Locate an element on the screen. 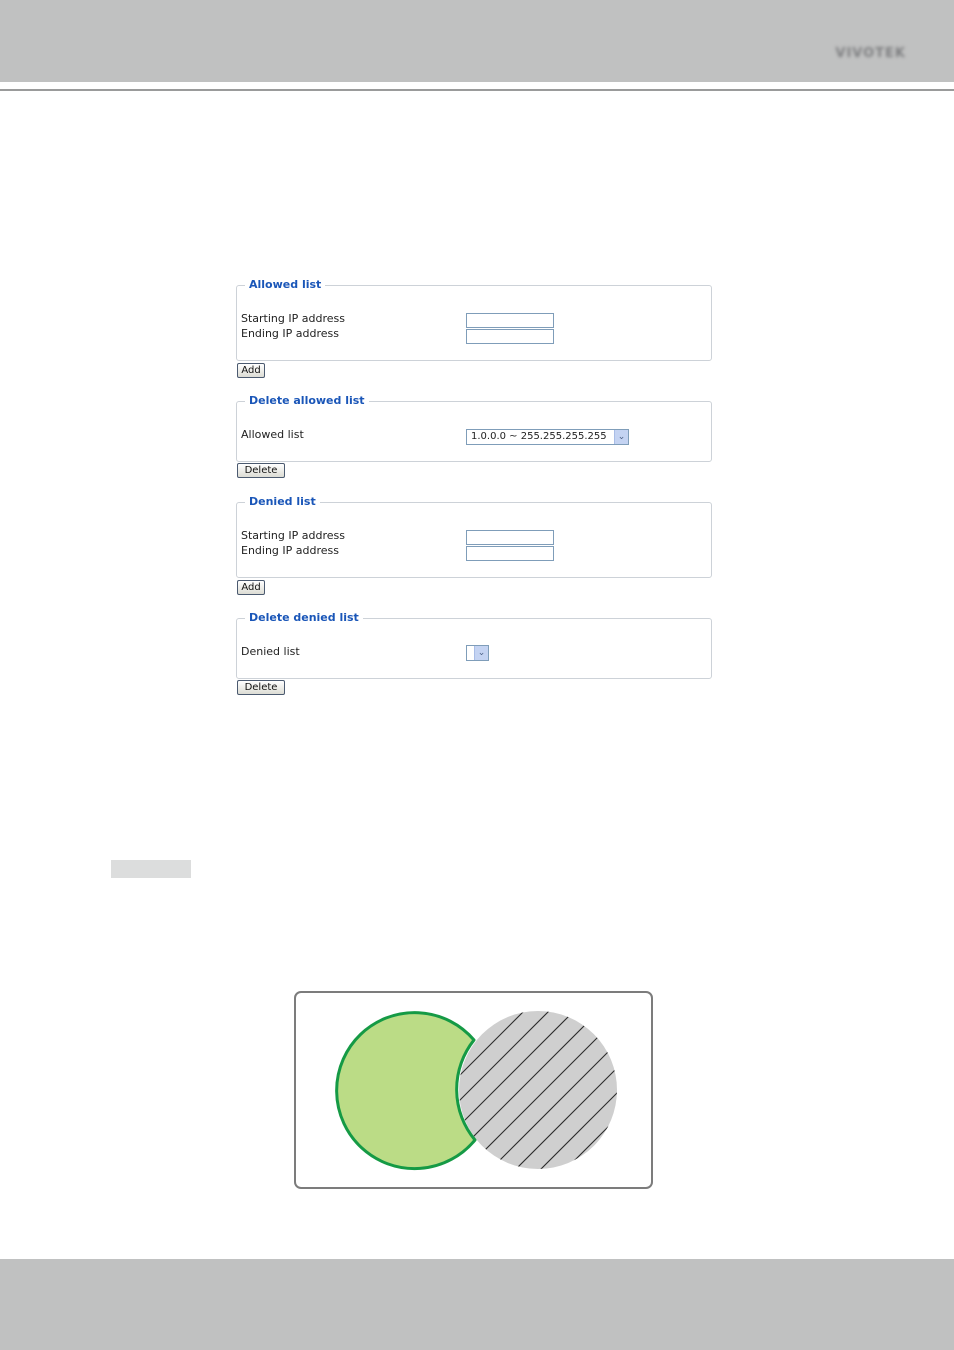 This screenshot has height=1350, width=954. denied-circle is located at coordinates (538, 1090).